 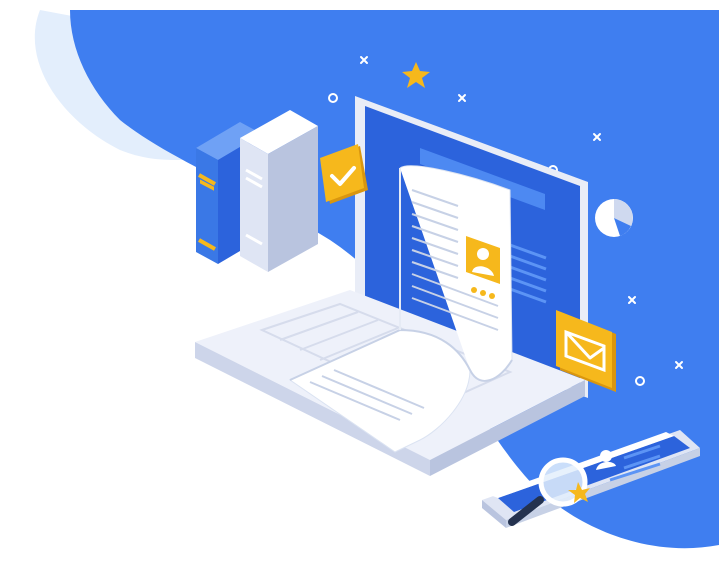 I want to click on book-grey, so click(x=279, y=191).